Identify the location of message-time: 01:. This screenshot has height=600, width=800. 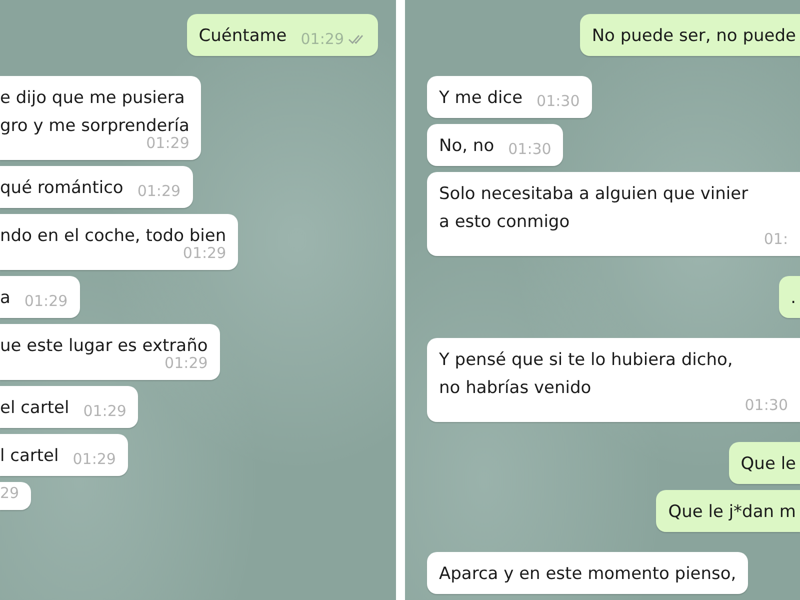
(776, 239).